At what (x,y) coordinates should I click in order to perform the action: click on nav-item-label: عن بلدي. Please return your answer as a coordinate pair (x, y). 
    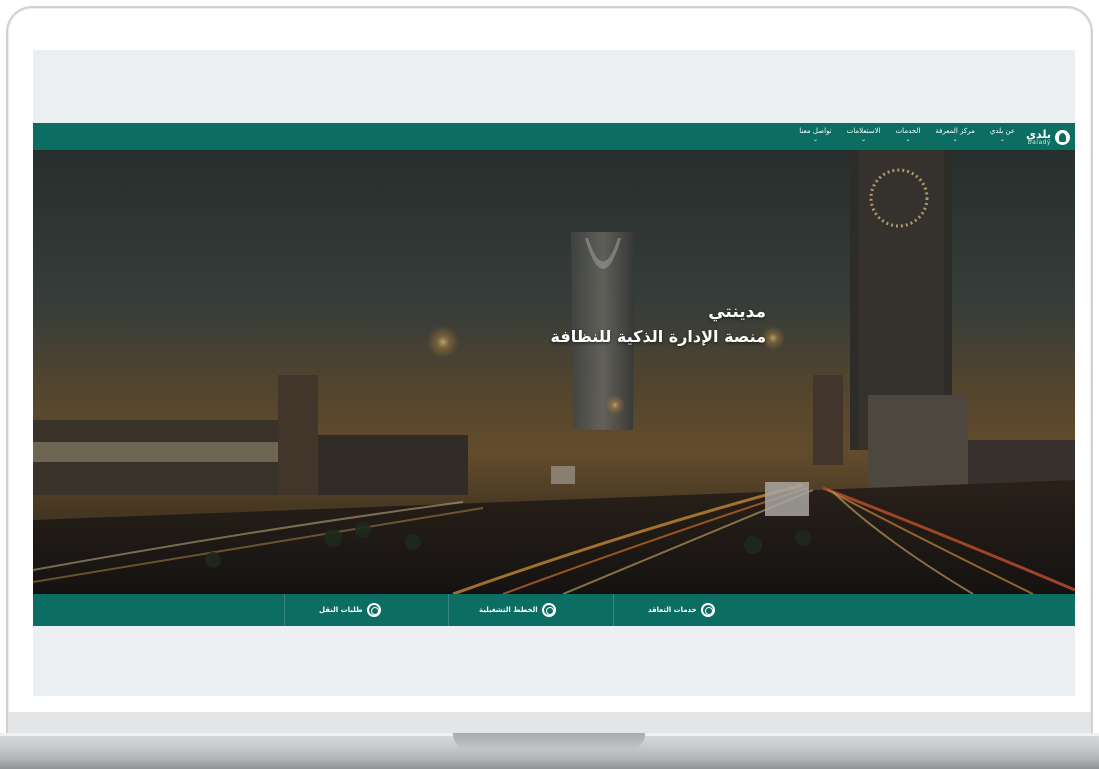
    Looking at the image, I should click on (1002, 131).